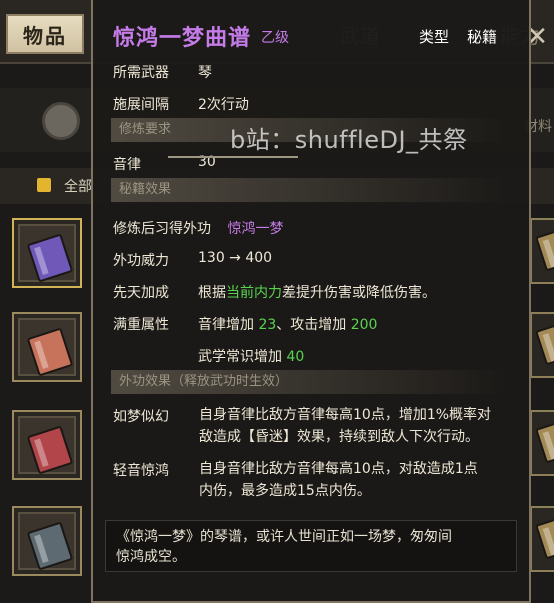 The width and height of the screenshot is (554, 603). I want to click on full-bonus-attack-label: 、攻击增加, so click(313, 325).